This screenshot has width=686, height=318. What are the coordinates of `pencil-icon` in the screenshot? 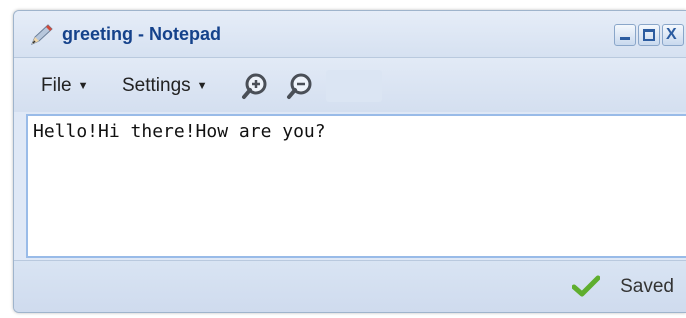 It's located at (42, 35).